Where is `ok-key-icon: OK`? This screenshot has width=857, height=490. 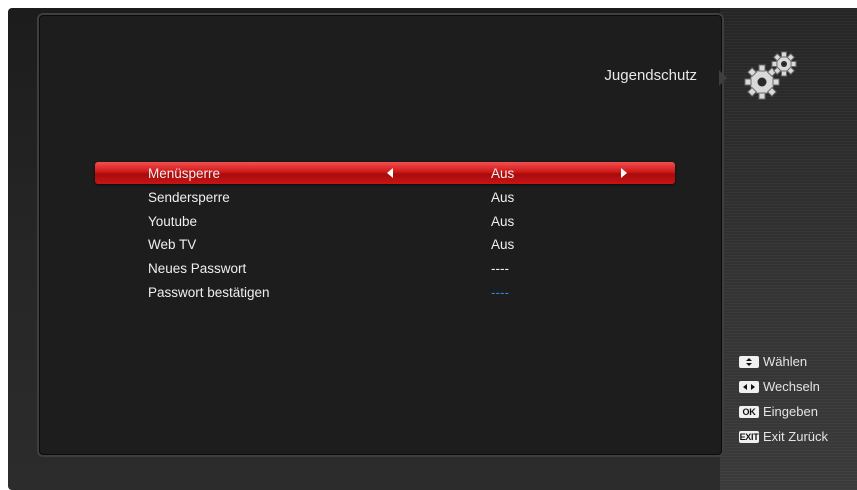 ok-key-icon: OK is located at coordinates (749, 411).